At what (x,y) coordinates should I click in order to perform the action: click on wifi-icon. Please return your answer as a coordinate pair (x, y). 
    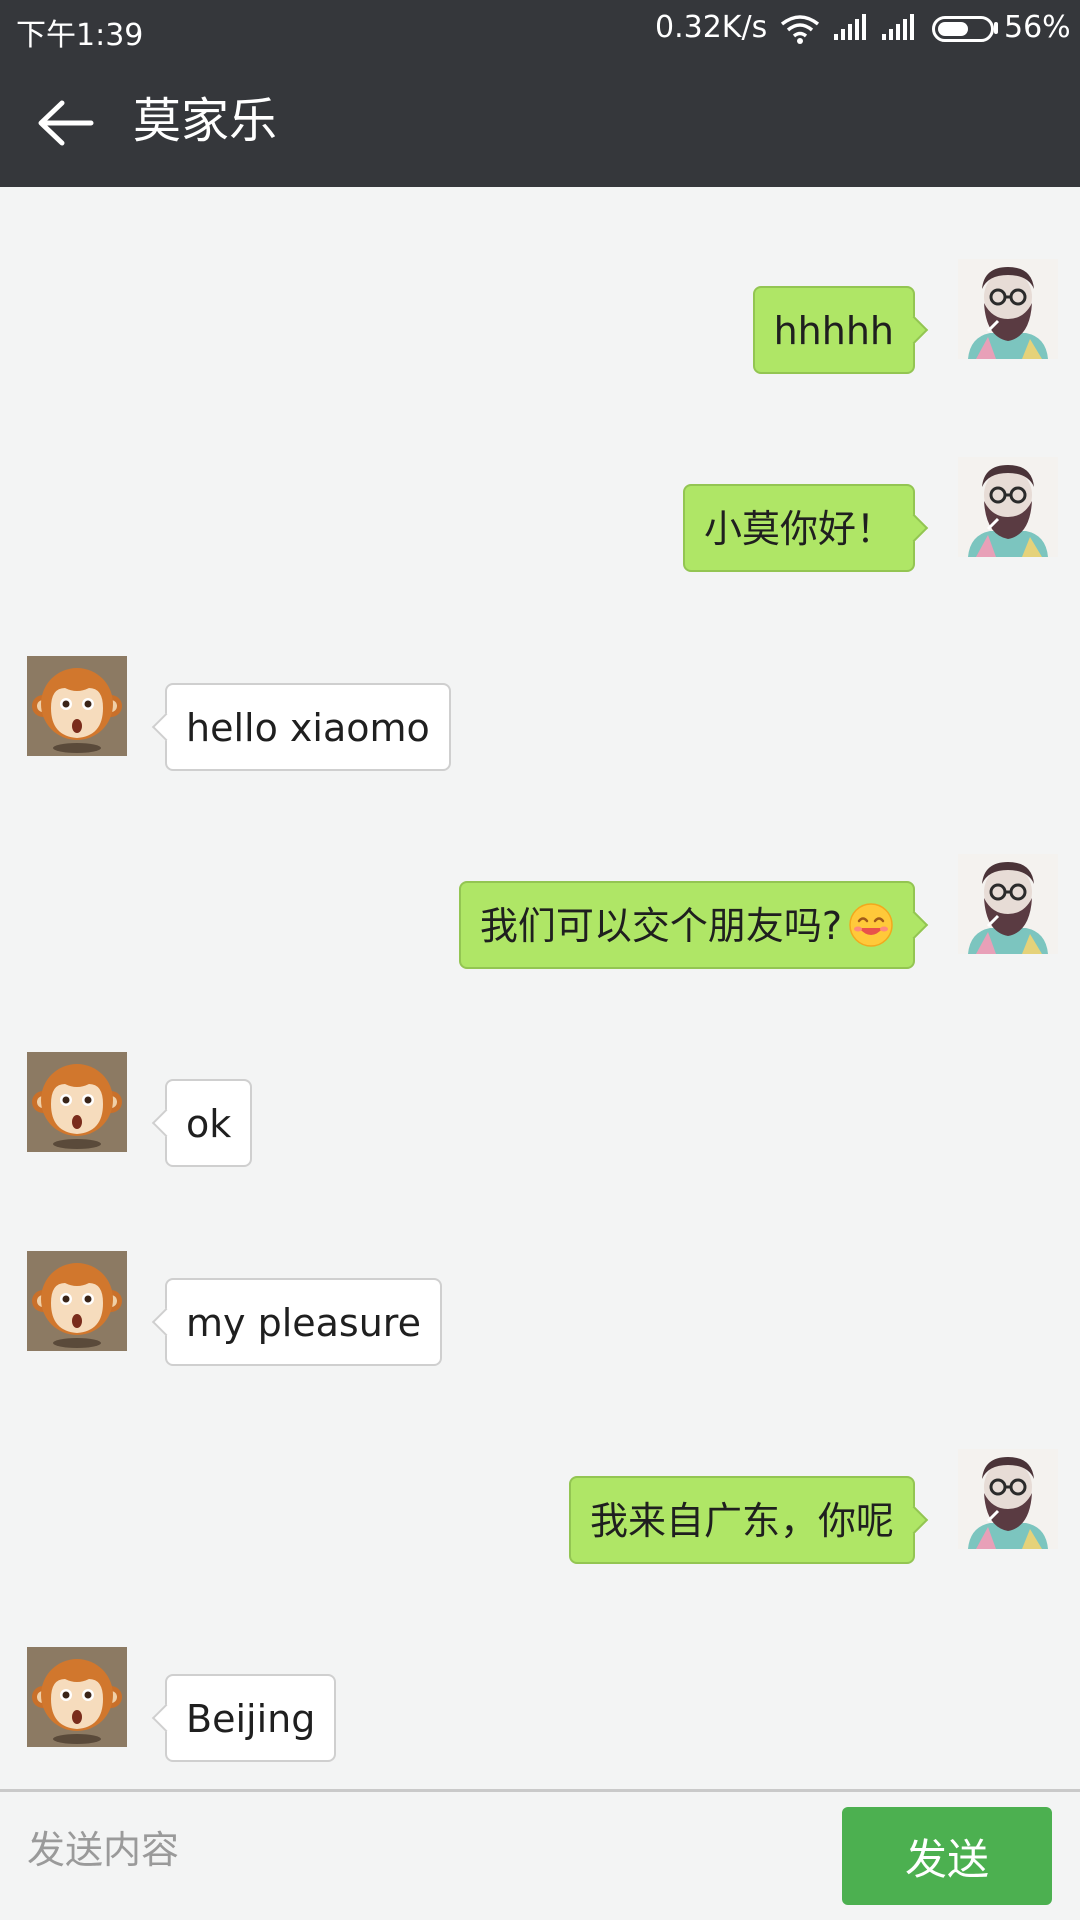
    Looking at the image, I should click on (800, 29).